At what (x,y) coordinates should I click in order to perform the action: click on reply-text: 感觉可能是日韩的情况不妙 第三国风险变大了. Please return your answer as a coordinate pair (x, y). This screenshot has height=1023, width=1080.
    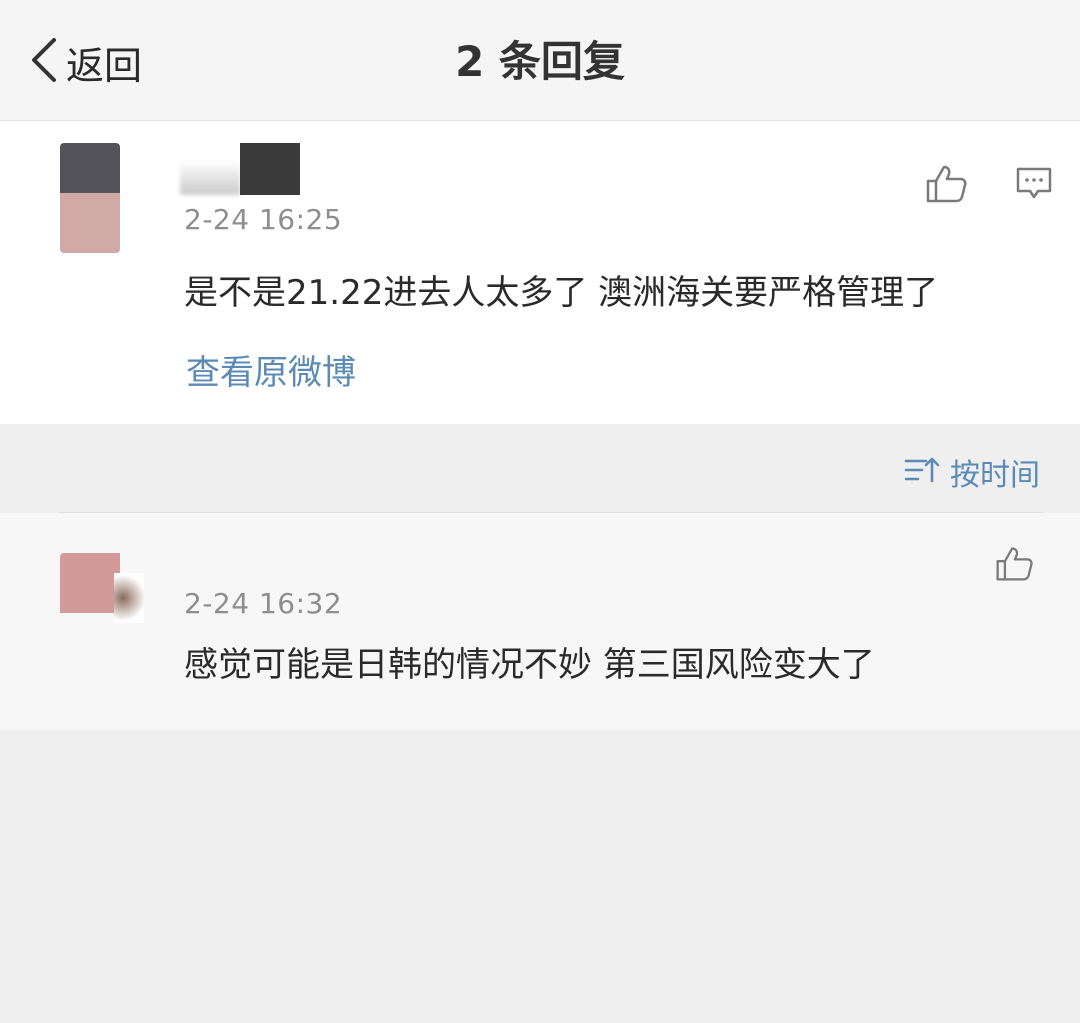
    Looking at the image, I should click on (529, 665).